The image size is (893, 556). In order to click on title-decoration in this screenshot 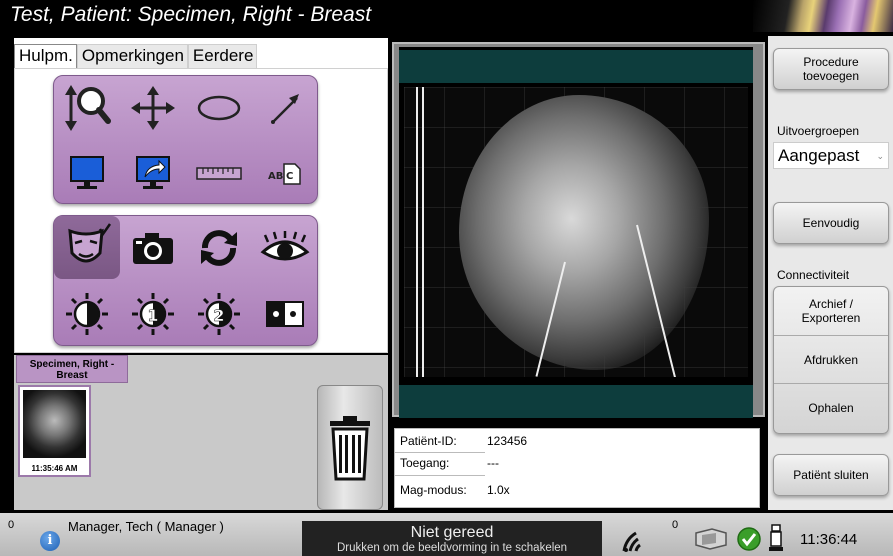, I will do `click(823, 16)`.